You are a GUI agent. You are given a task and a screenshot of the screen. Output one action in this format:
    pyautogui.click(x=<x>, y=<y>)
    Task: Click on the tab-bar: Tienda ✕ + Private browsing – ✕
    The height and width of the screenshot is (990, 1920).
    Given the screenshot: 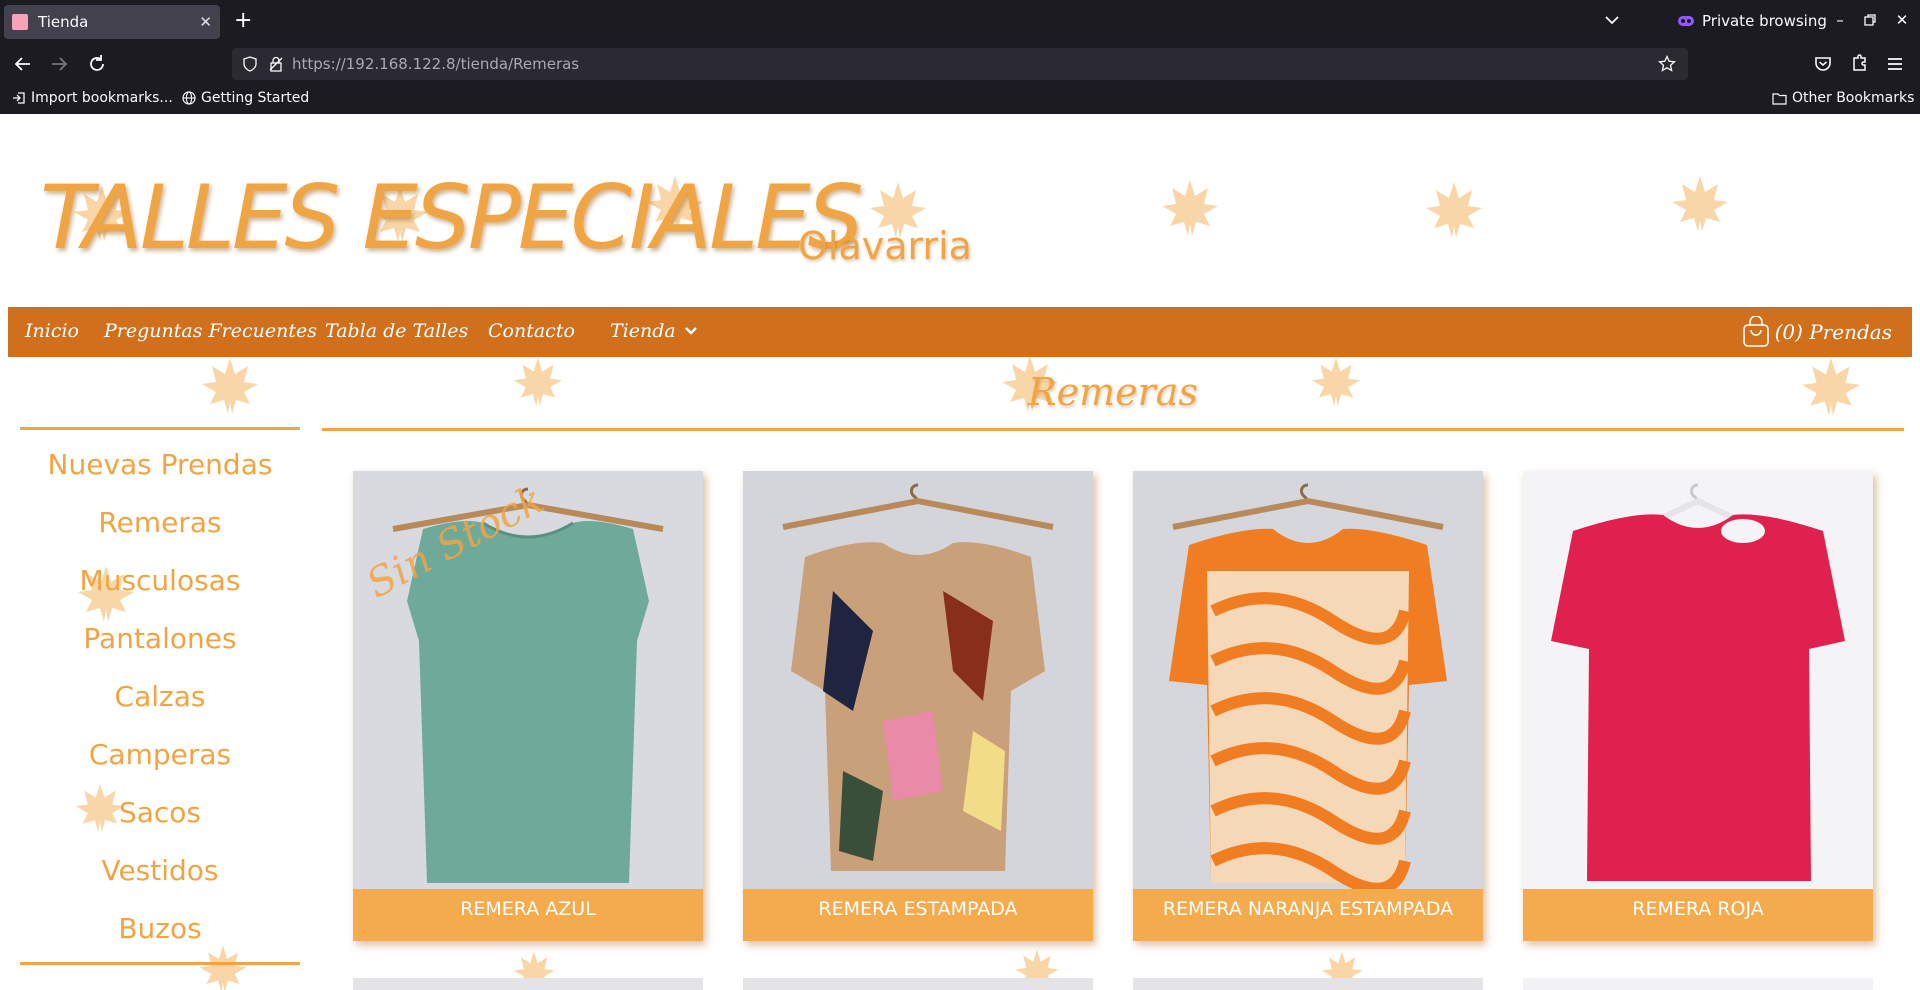 What is the action you would take?
    pyautogui.click(x=960, y=22)
    